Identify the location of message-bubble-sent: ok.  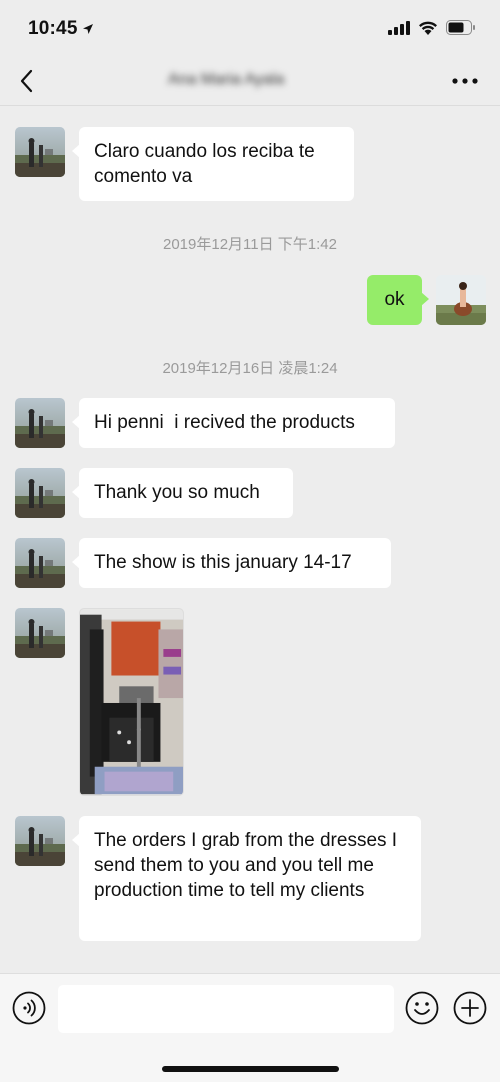
(398, 300).